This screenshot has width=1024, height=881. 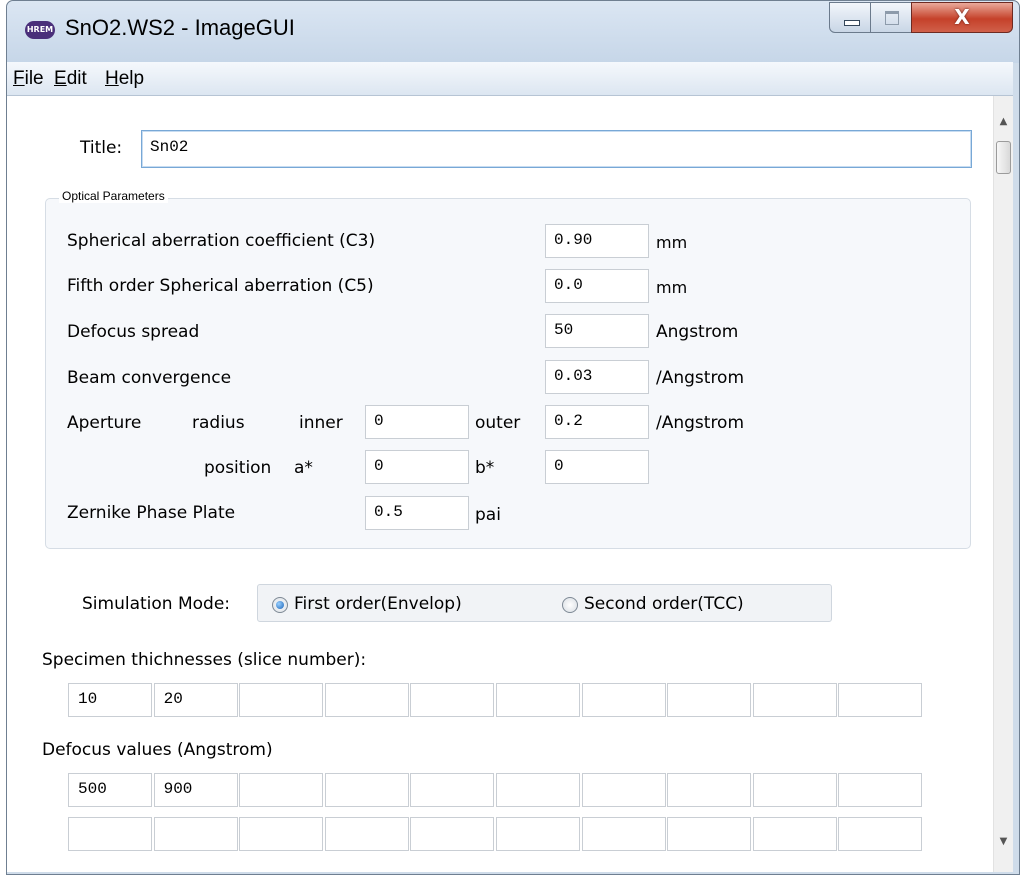 What do you see at coordinates (149, 378) in the screenshot?
I see `beam-convergence-label: Beam convergence` at bounding box center [149, 378].